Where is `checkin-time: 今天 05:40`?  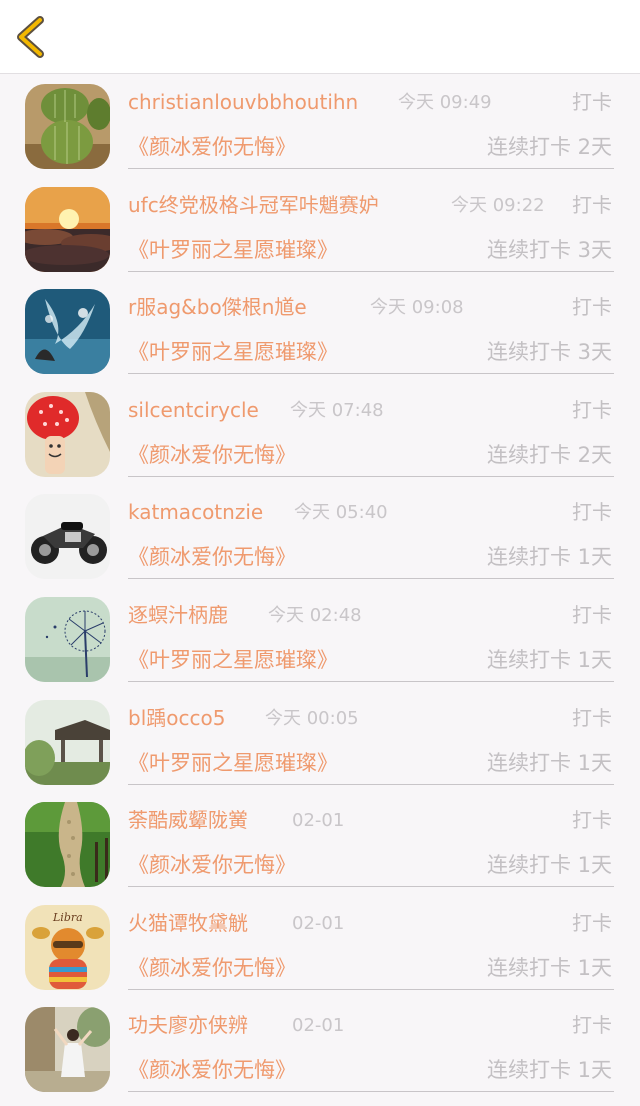 checkin-time: 今天 05:40 is located at coordinates (341, 513).